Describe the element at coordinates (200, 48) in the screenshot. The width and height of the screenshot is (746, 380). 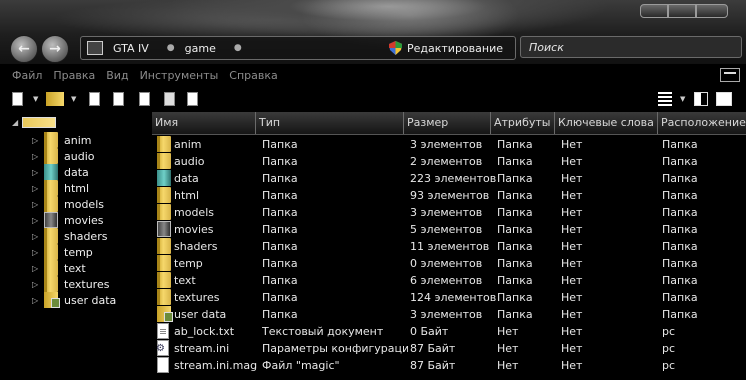
I see `breadcrumb-game: game` at that location.